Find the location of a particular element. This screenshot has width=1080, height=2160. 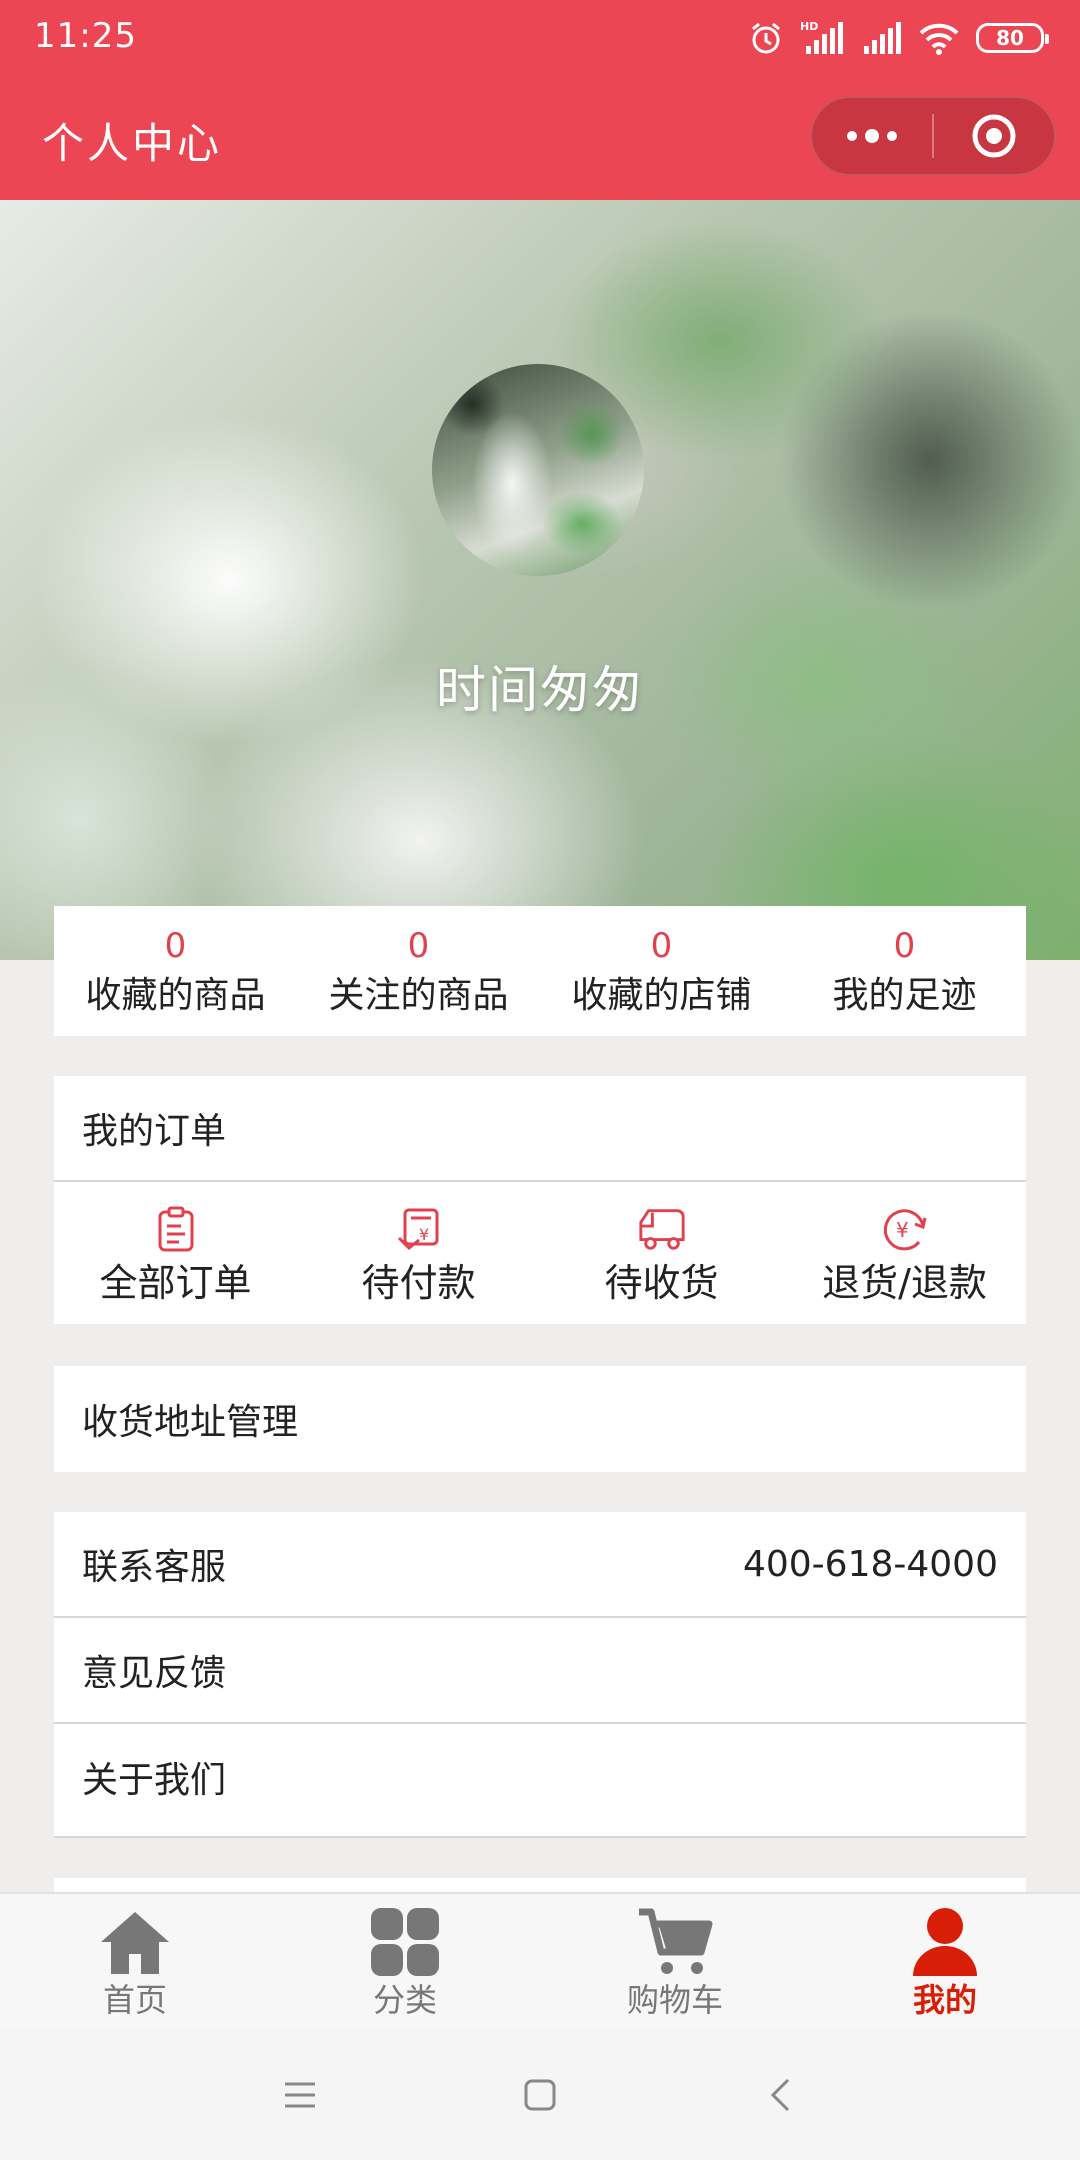

contact-service-row: 联系客服 400-618-4000 is located at coordinates (540, 1565).